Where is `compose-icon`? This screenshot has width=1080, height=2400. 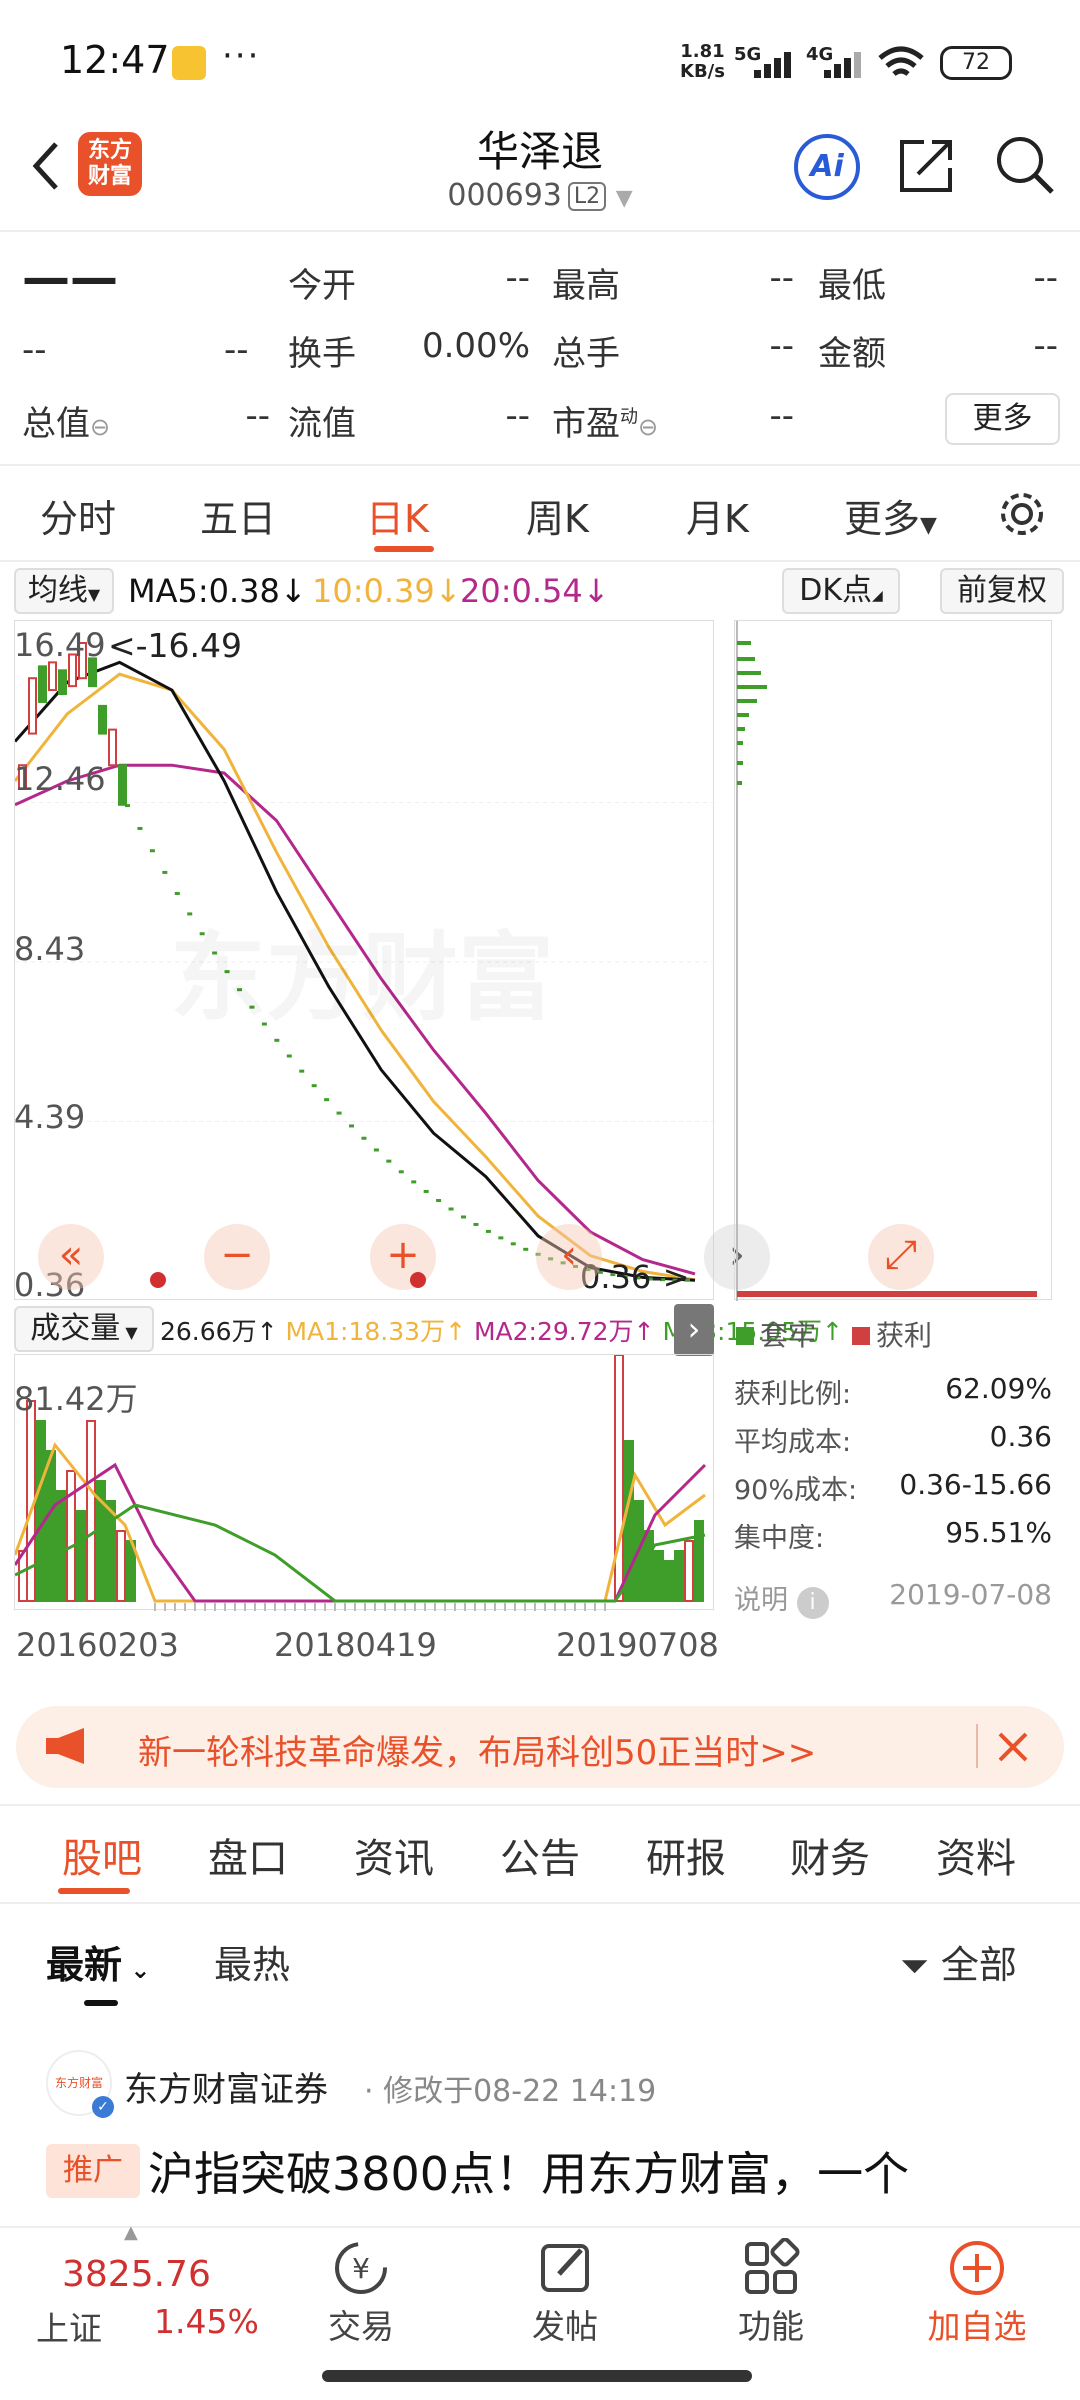 compose-icon is located at coordinates (565, 2268).